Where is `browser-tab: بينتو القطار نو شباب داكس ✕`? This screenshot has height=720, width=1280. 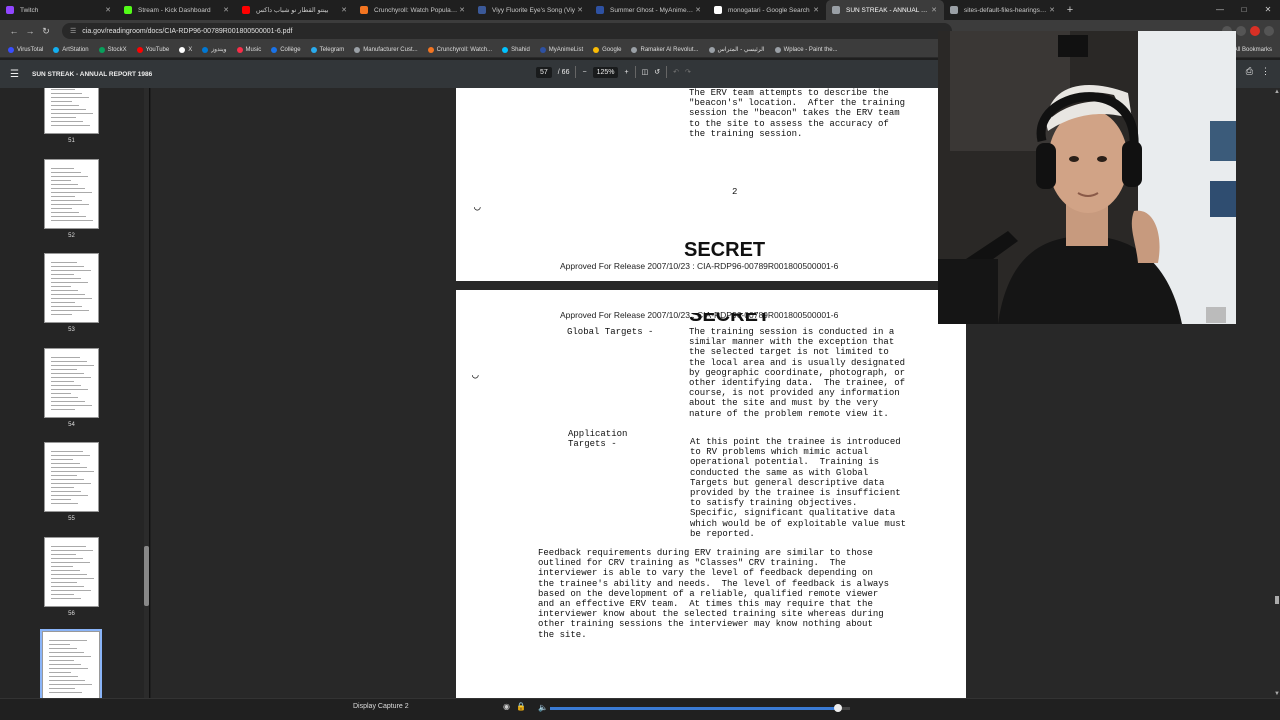 browser-tab: بينتو القطار نو شباب داكس ✕ is located at coordinates (295, 10).